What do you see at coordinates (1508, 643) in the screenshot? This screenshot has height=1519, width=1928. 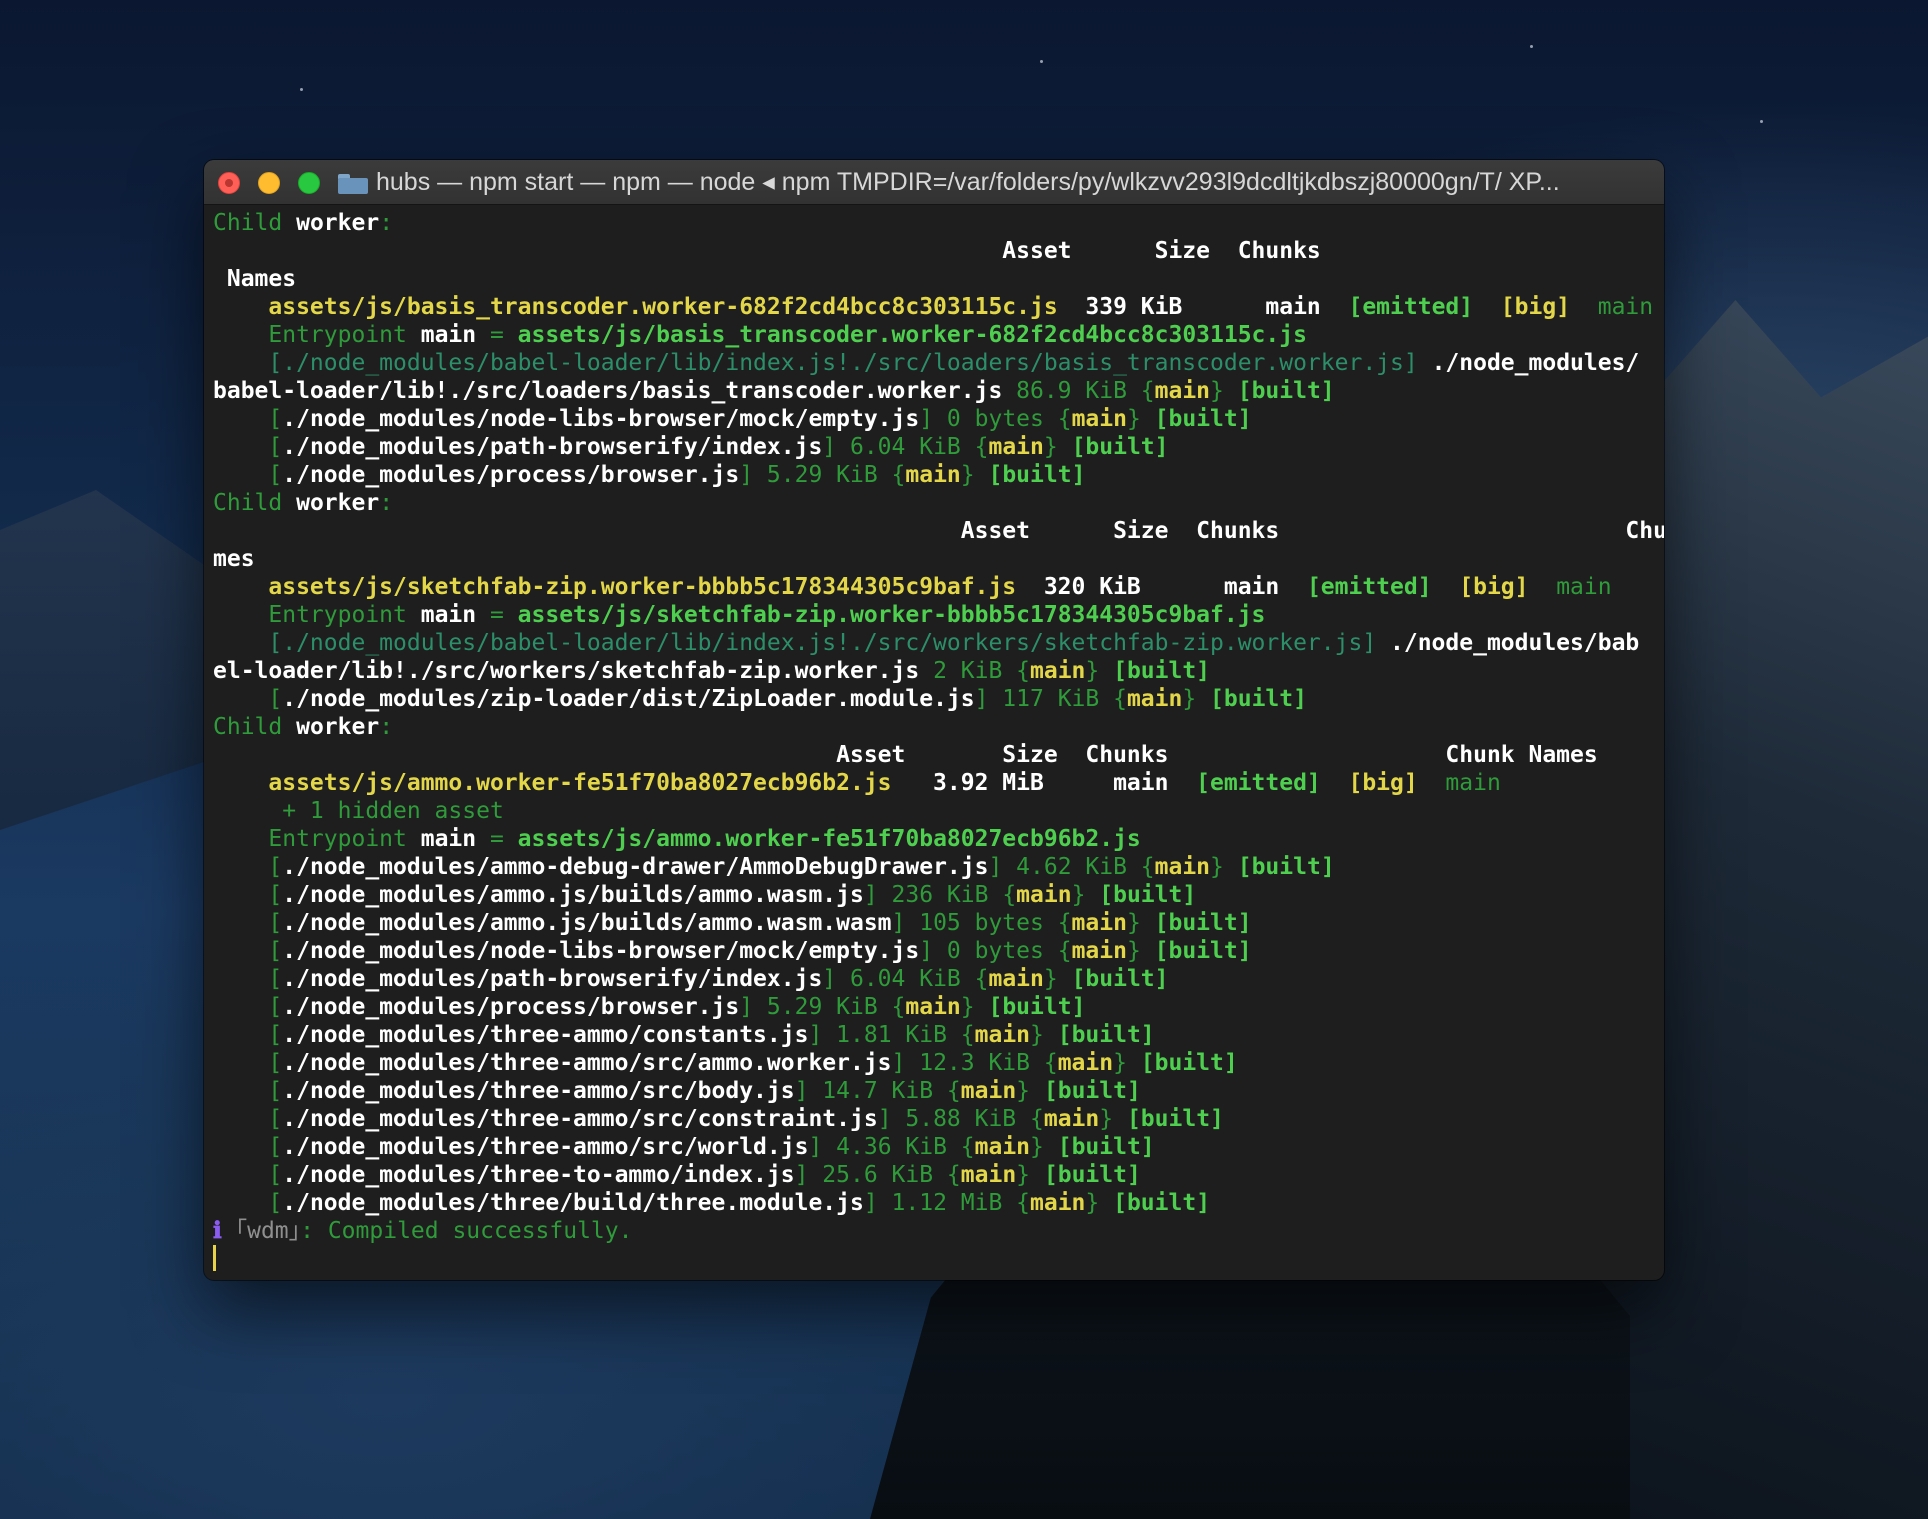 I see `terminal-text: ./node_modules/bab` at bounding box center [1508, 643].